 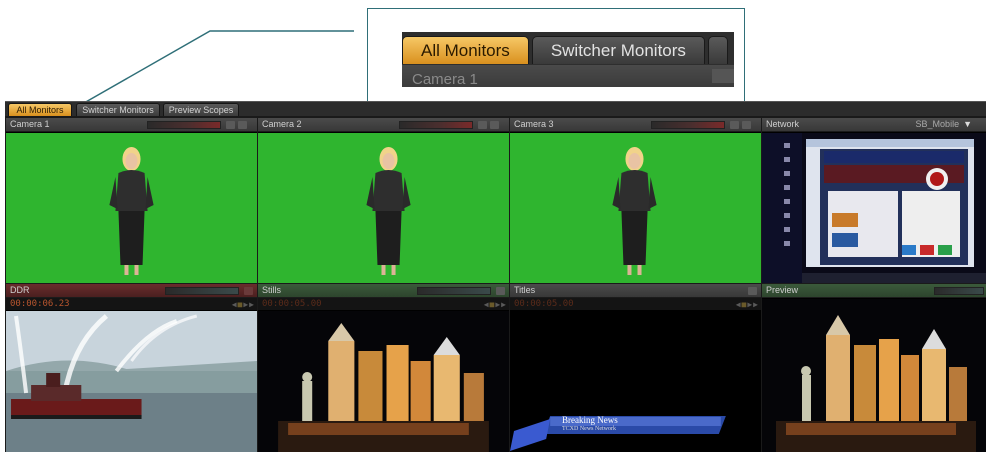 I want to click on preview-image, so click(x=874, y=375).